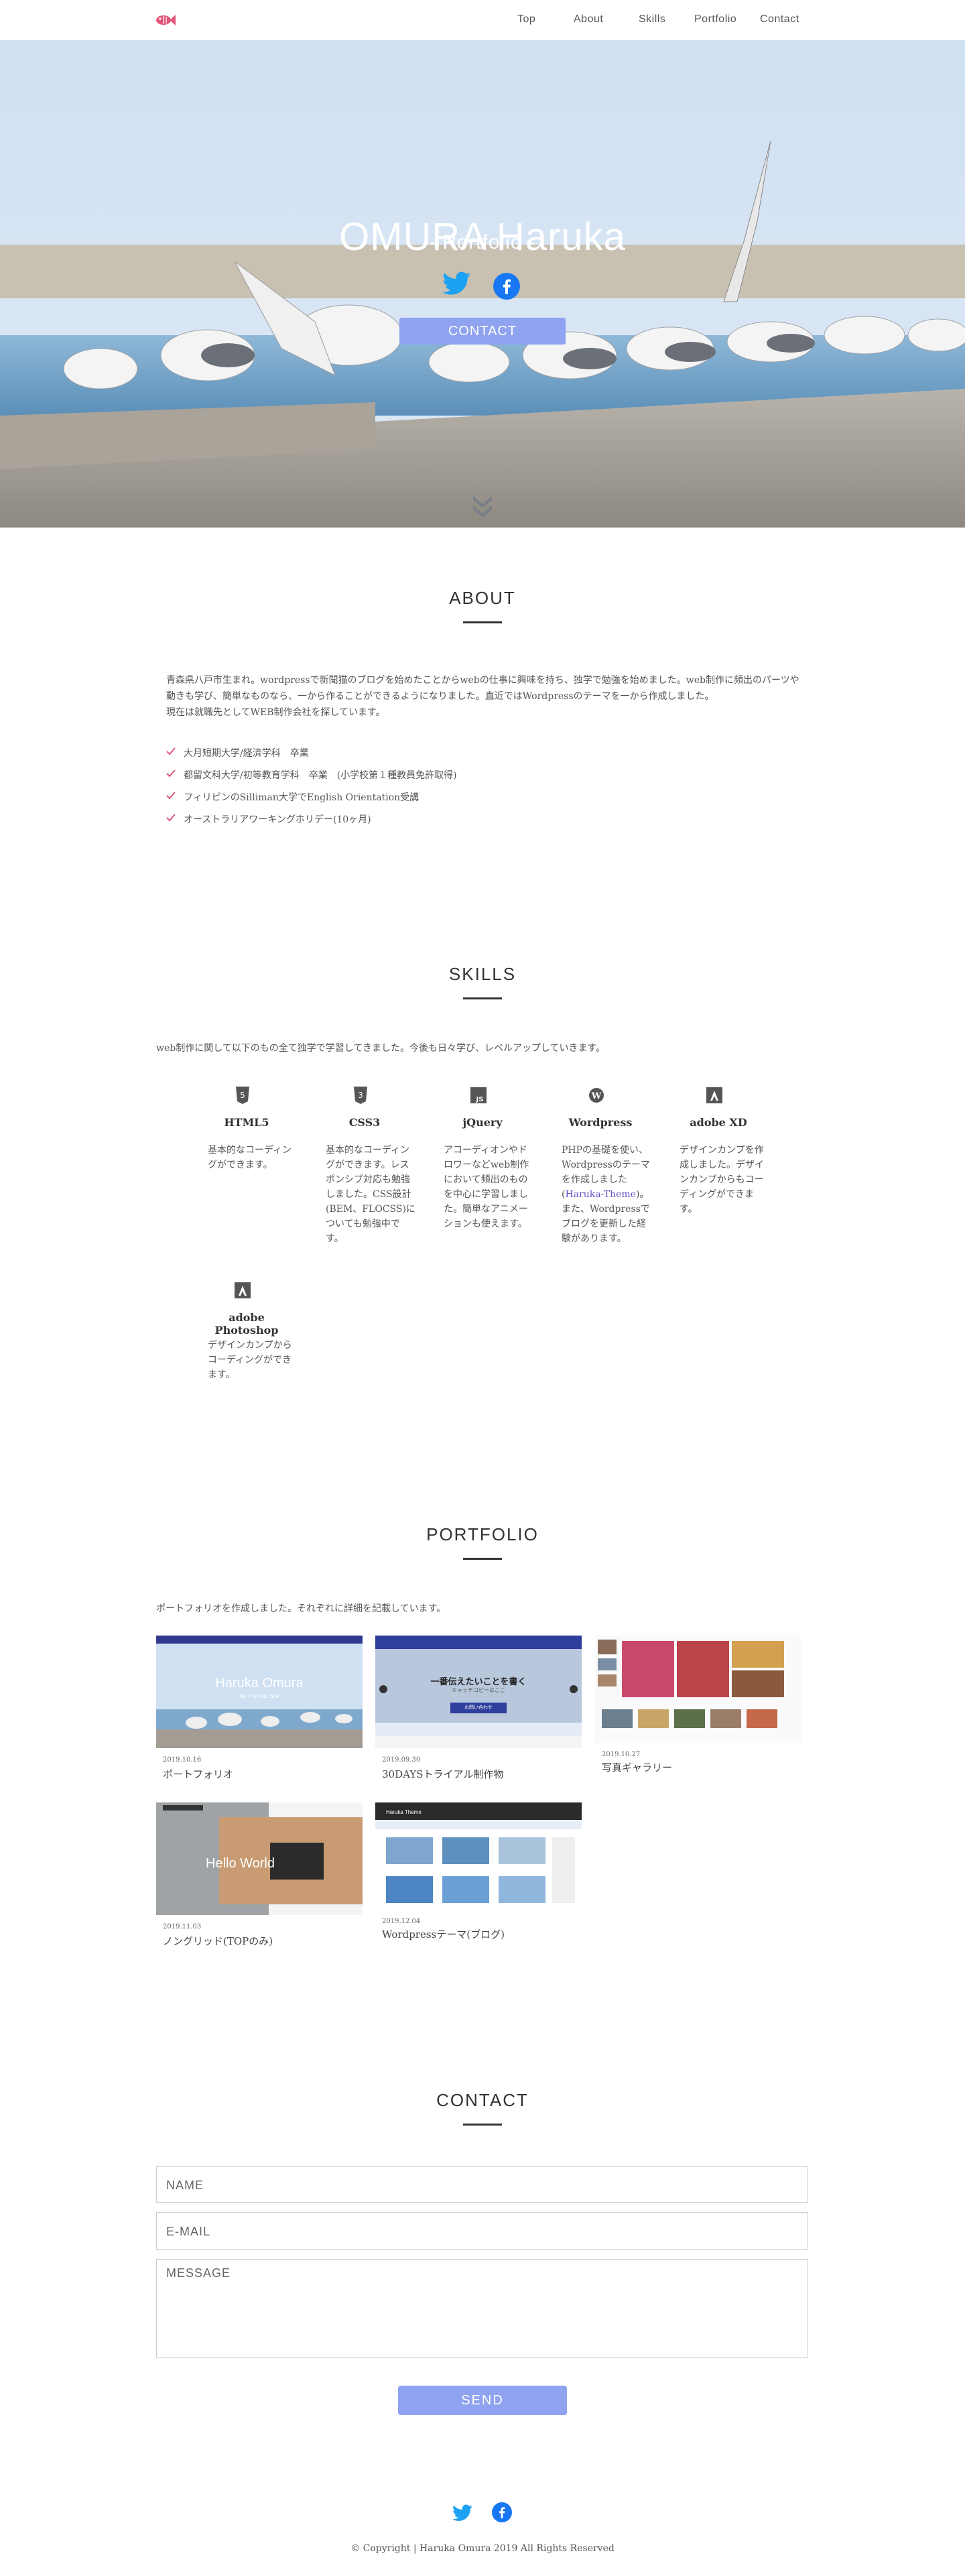 This screenshot has height=2576, width=965. I want to click on skill-name: adobe Photoshop, so click(246, 1324).